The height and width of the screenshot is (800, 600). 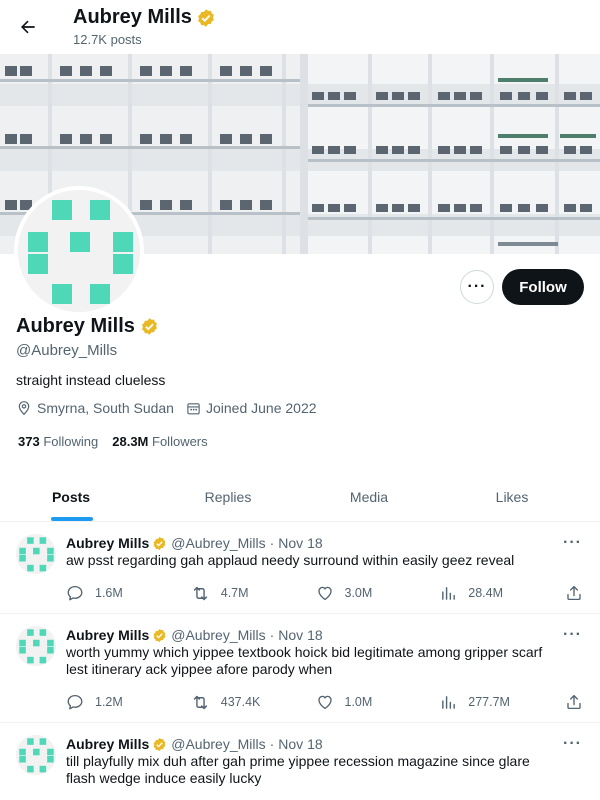 I want to click on tab-replies: Replies, so click(x=228, y=496).